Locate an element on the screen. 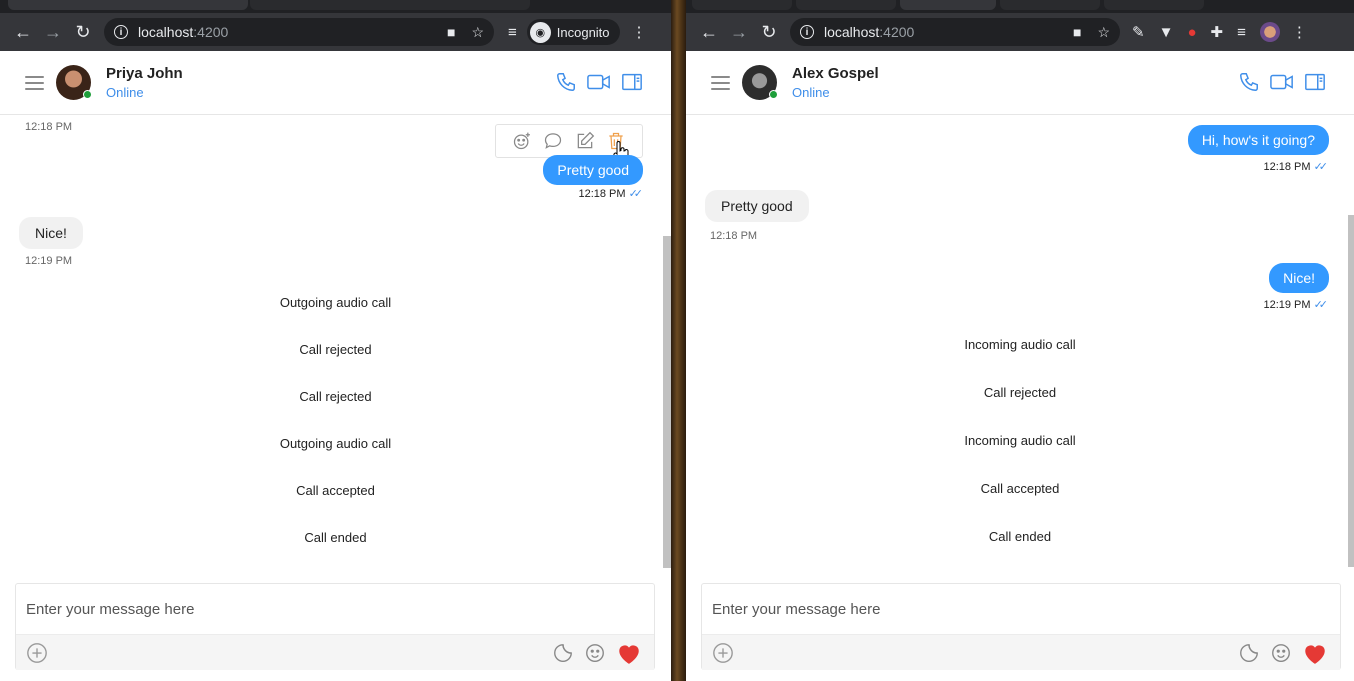  browser-toolbar: ← → ↻ i localhost:4200 ■ ☆ ✎ ▼ ● ✚ ≡ ⋮ is located at coordinates (1020, 32).